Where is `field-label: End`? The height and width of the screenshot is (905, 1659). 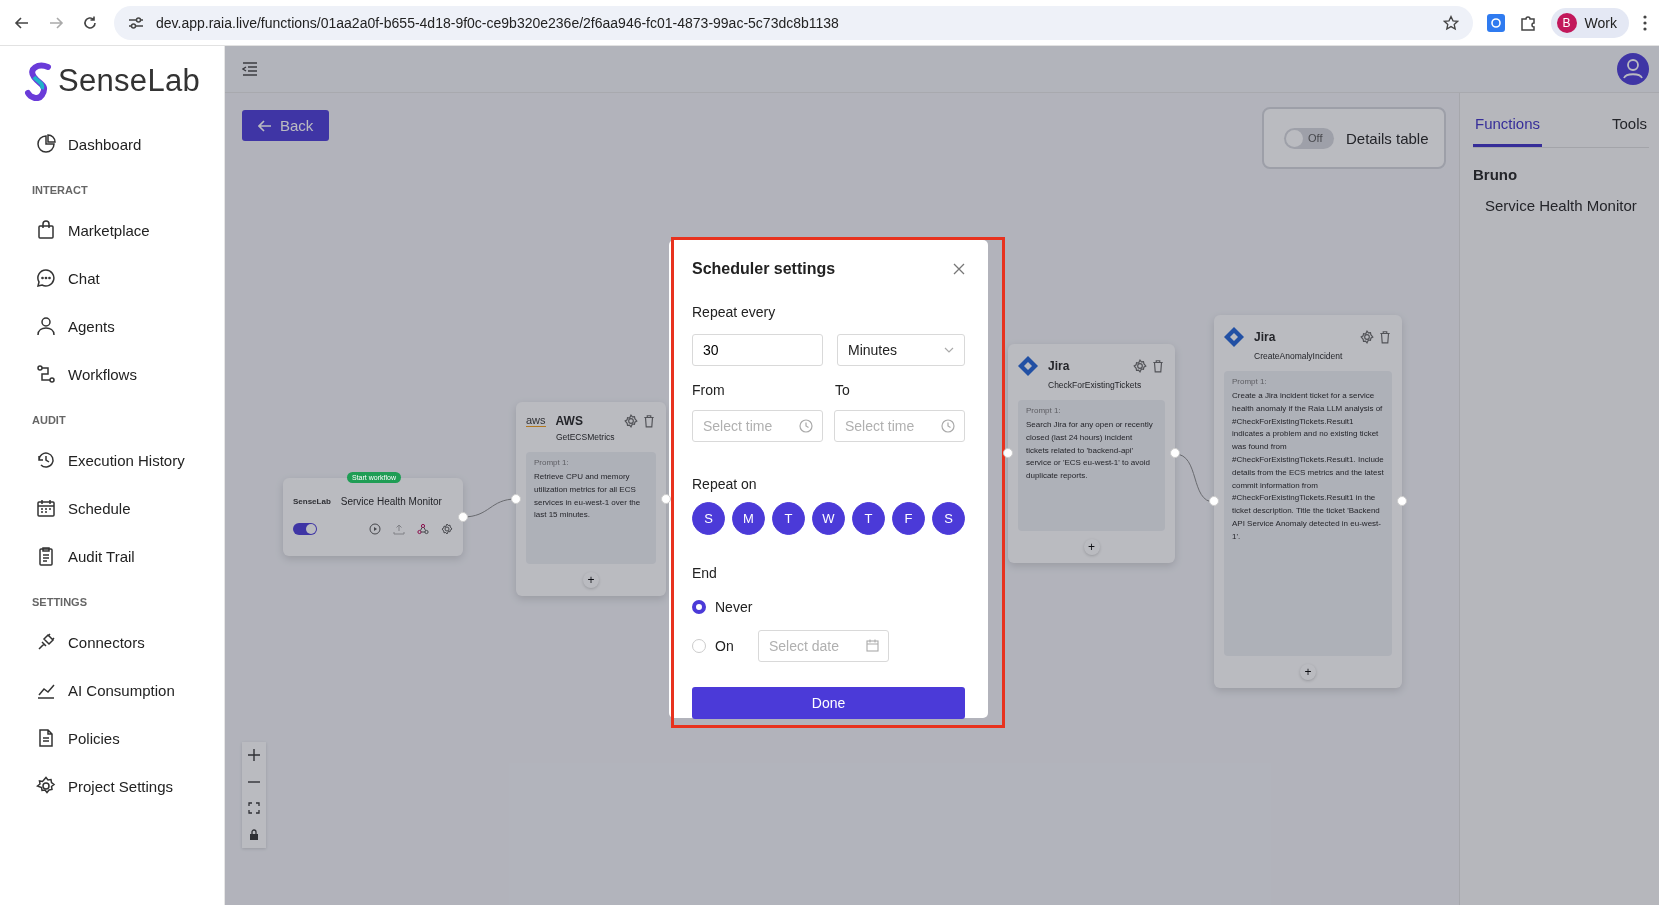 field-label: End is located at coordinates (705, 573).